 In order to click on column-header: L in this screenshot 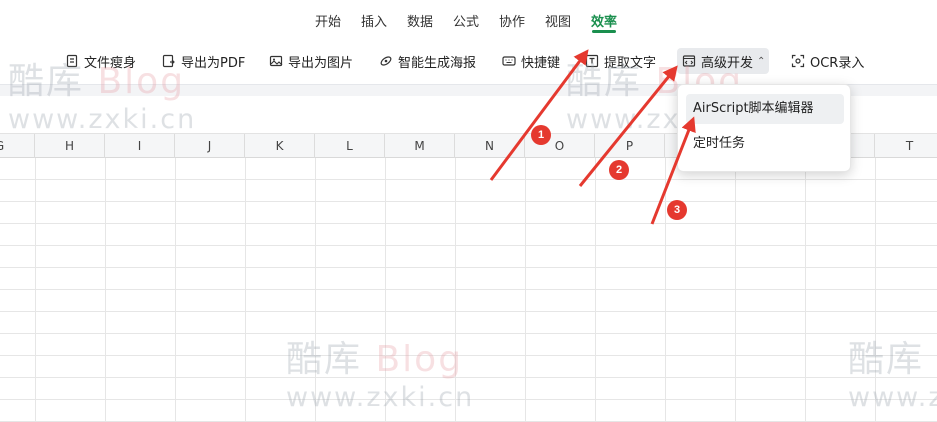, I will do `click(350, 146)`.